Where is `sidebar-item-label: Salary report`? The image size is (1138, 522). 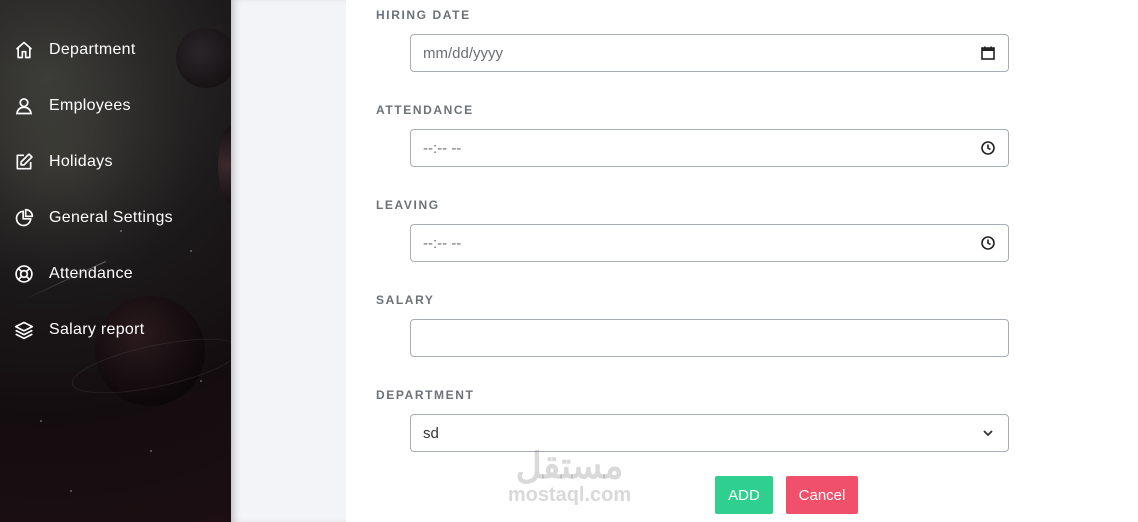 sidebar-item-label: Salary report is located at coordinates (97, 329).